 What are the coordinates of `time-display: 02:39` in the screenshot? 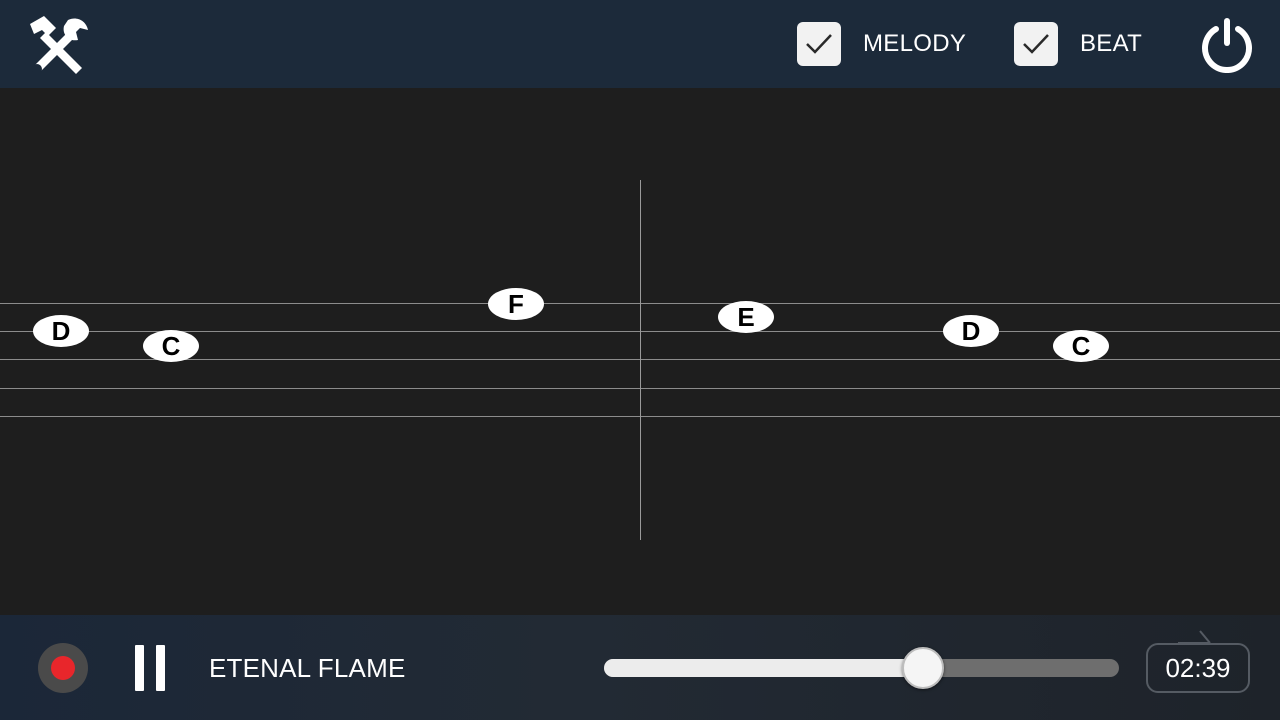 It's located at (1198, 668).